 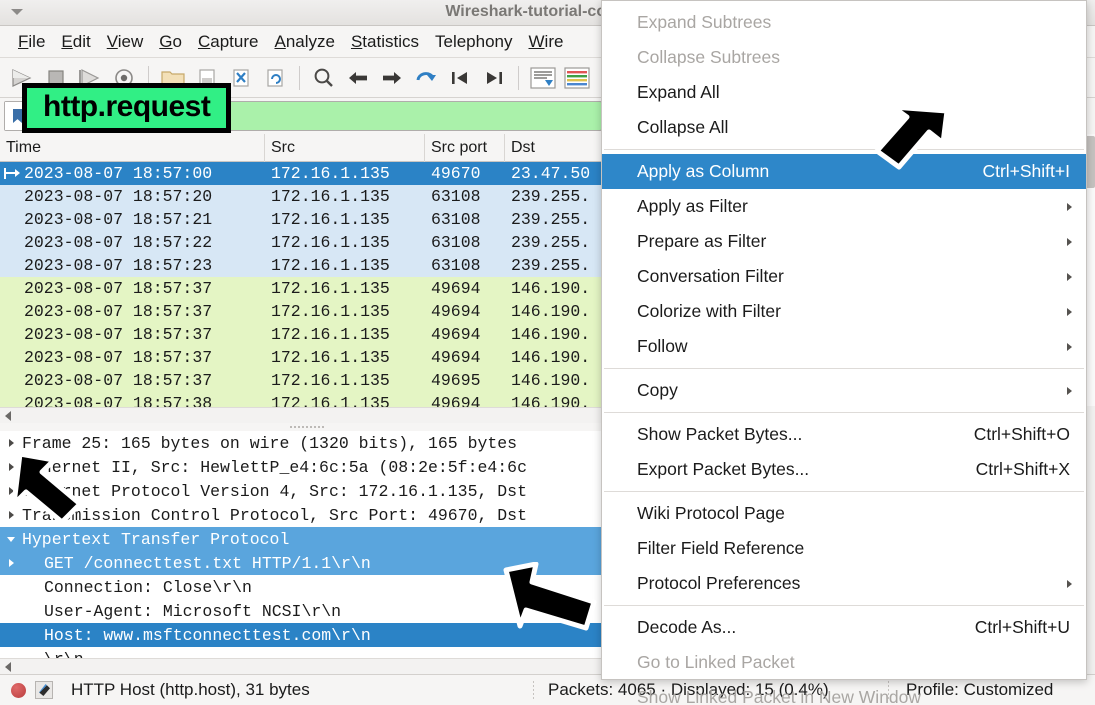 I want to click on go-forward-icon, so click(x=392, y=78).